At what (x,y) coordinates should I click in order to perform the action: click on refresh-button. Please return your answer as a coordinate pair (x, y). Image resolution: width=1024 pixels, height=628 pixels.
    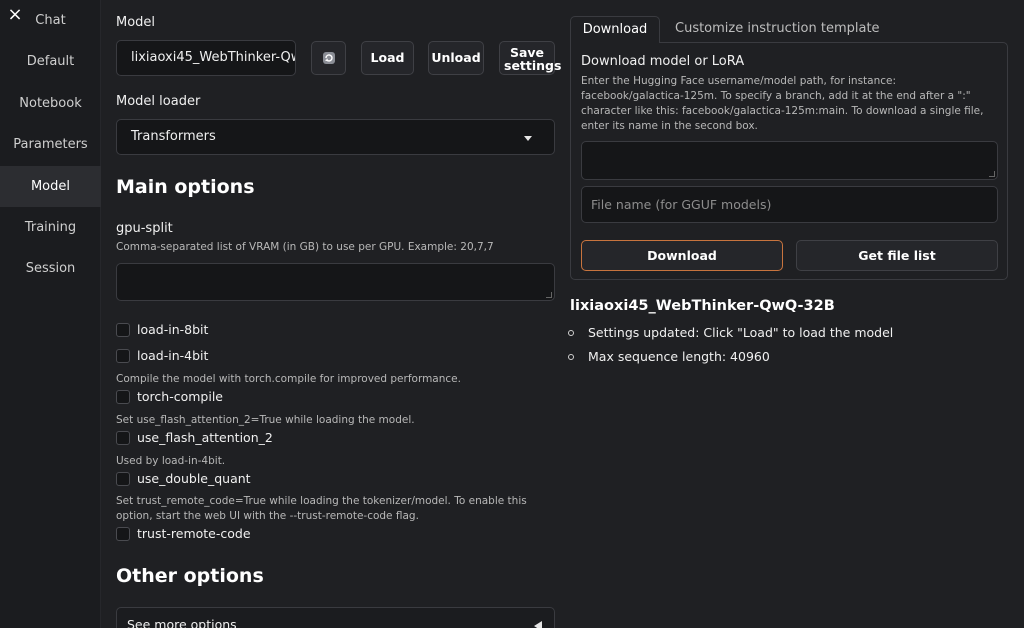
    Looking at the image, I should click on (328, 58).